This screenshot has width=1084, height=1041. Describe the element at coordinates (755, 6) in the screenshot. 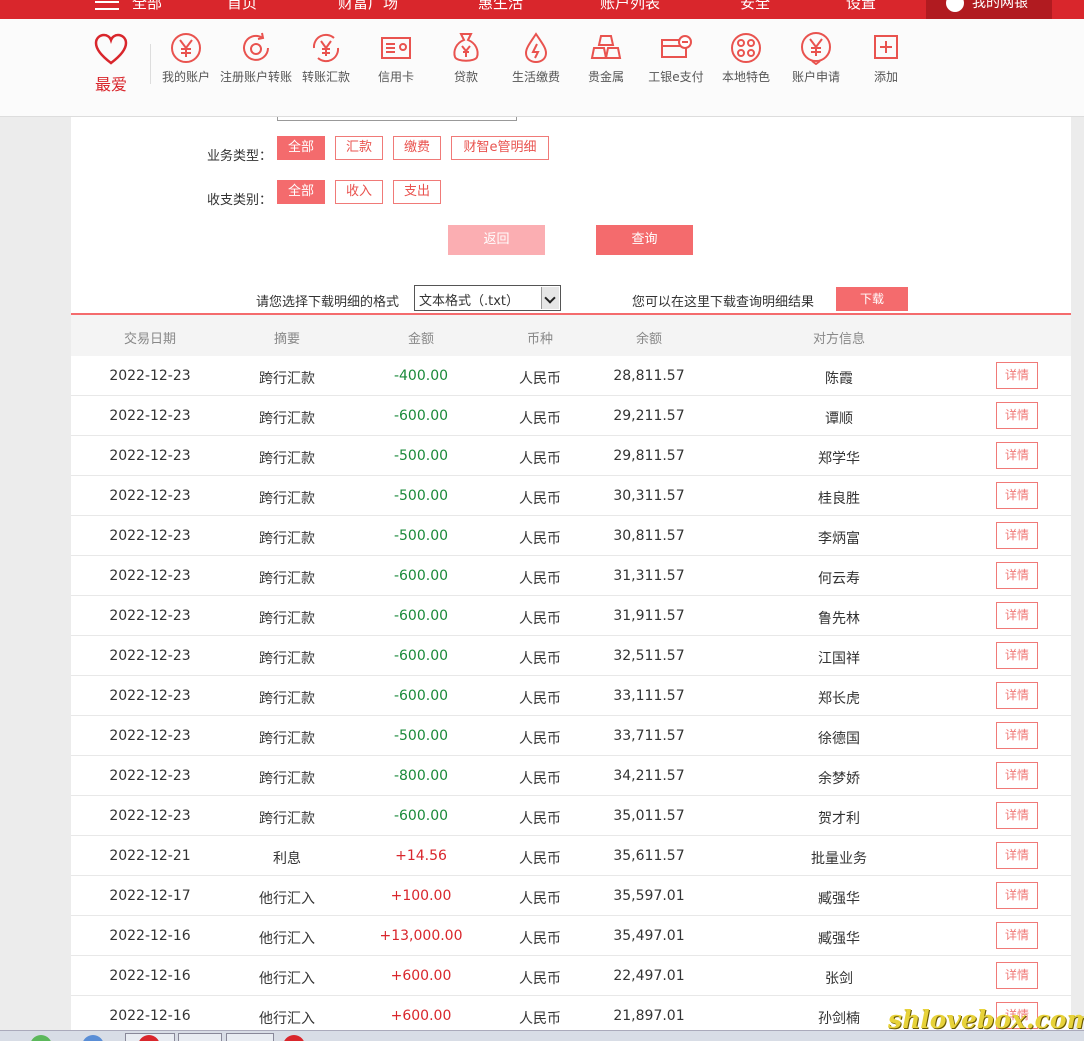

I see `nav-item-security: 安全` at that location.